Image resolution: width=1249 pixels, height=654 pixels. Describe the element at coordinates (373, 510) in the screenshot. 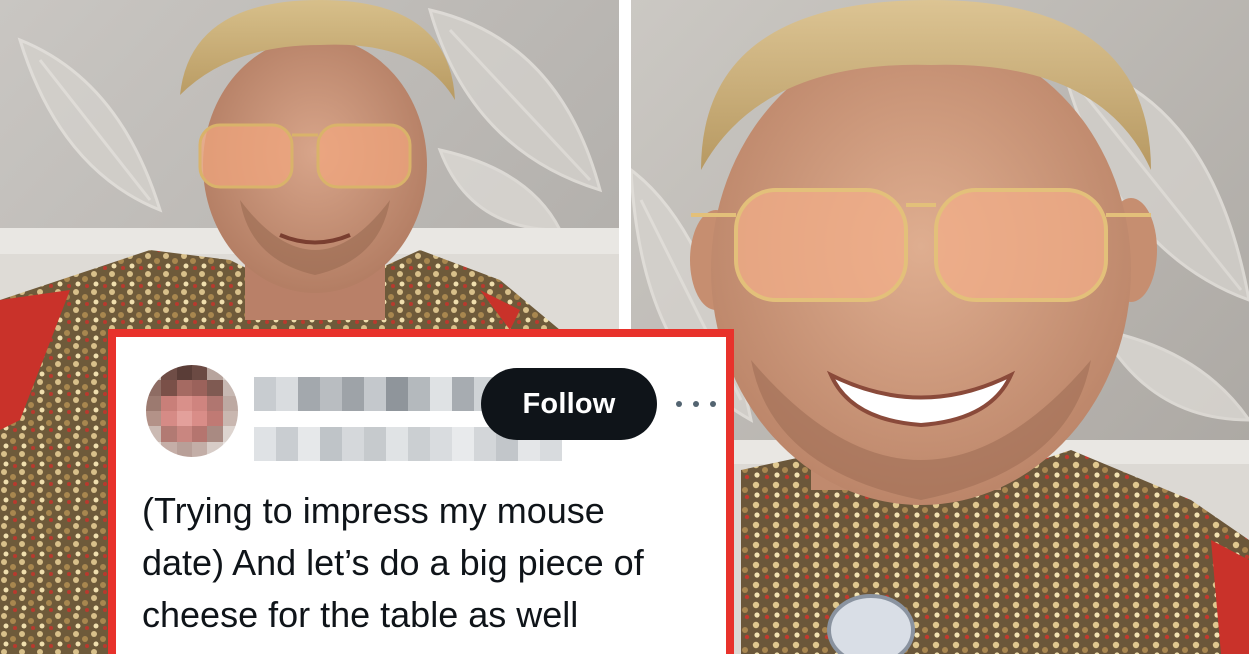

I see `tweet-text-line: (Trying to impress my mouse` at that location.